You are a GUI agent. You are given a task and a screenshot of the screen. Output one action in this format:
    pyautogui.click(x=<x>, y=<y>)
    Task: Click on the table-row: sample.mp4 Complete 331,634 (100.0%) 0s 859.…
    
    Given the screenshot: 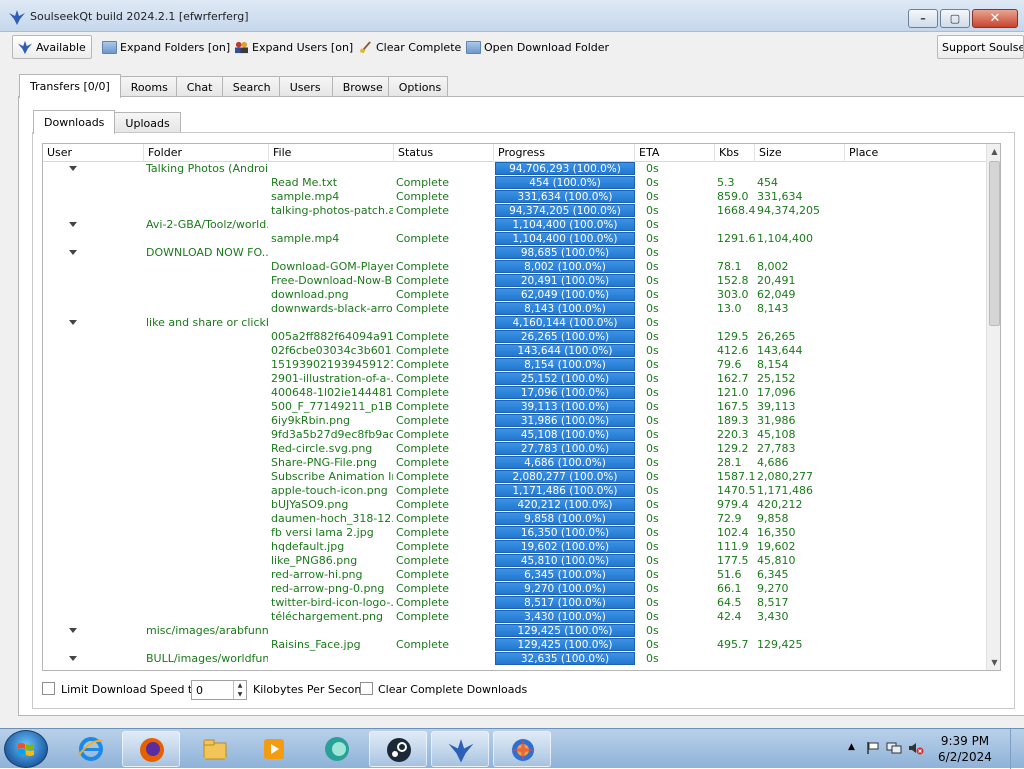 What is the action you would take?
    pyautogui.click(x=514, y=197)
    